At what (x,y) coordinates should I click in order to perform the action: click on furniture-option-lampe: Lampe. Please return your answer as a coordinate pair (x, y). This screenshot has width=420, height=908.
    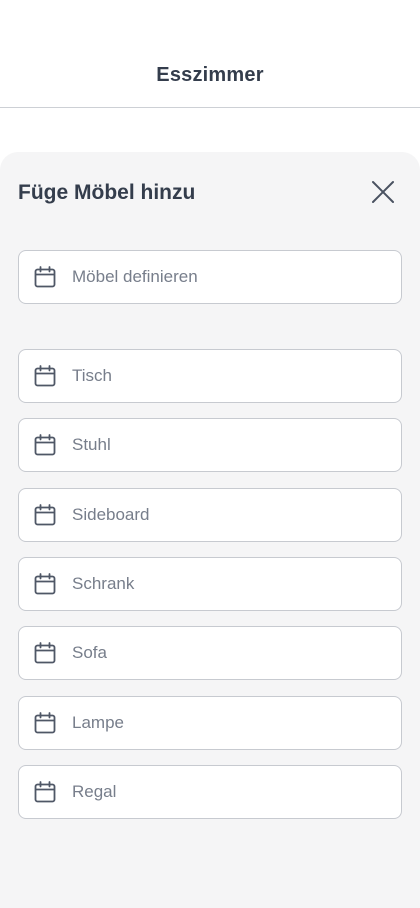
    Looking at the image, I should click on (210, 723).